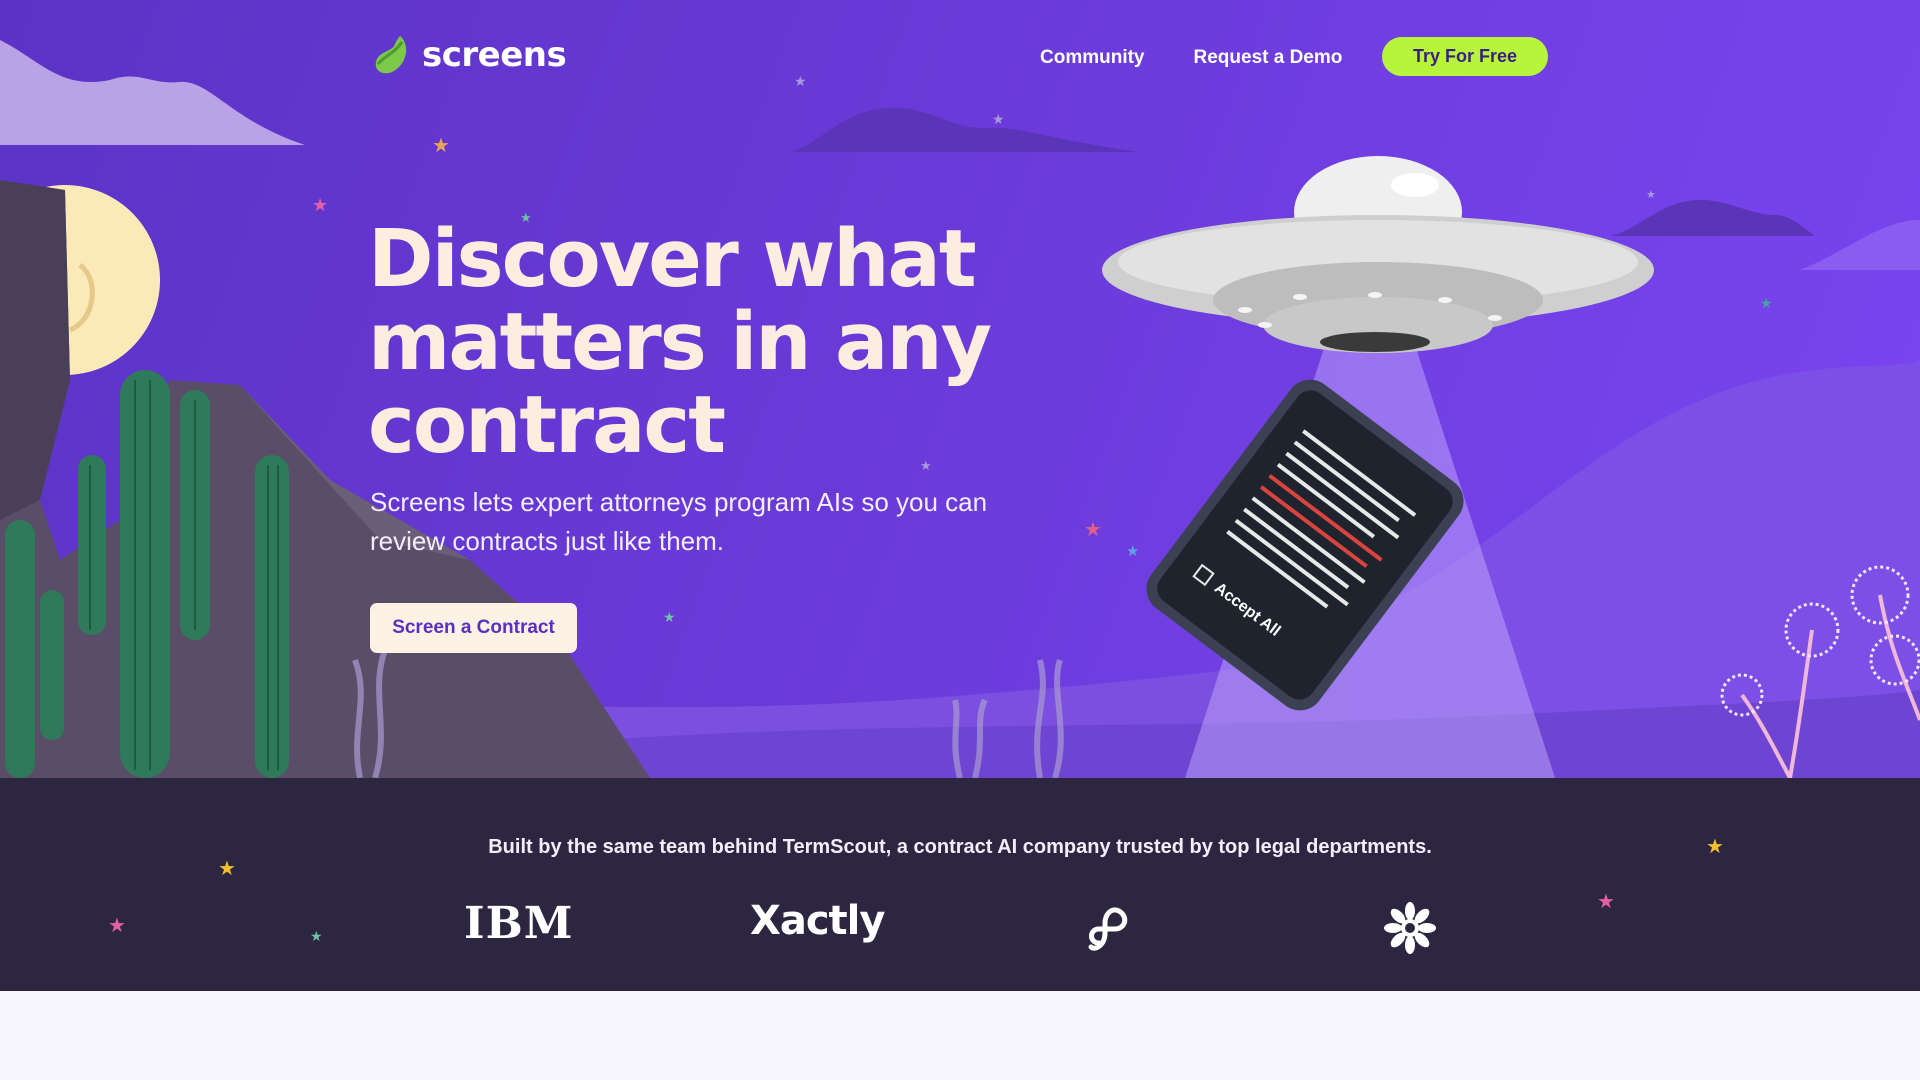  What do you see at coordinates (547, 425) in the screenshot?
I see `headline-line-3: contract` at bounding box center [547, 425].